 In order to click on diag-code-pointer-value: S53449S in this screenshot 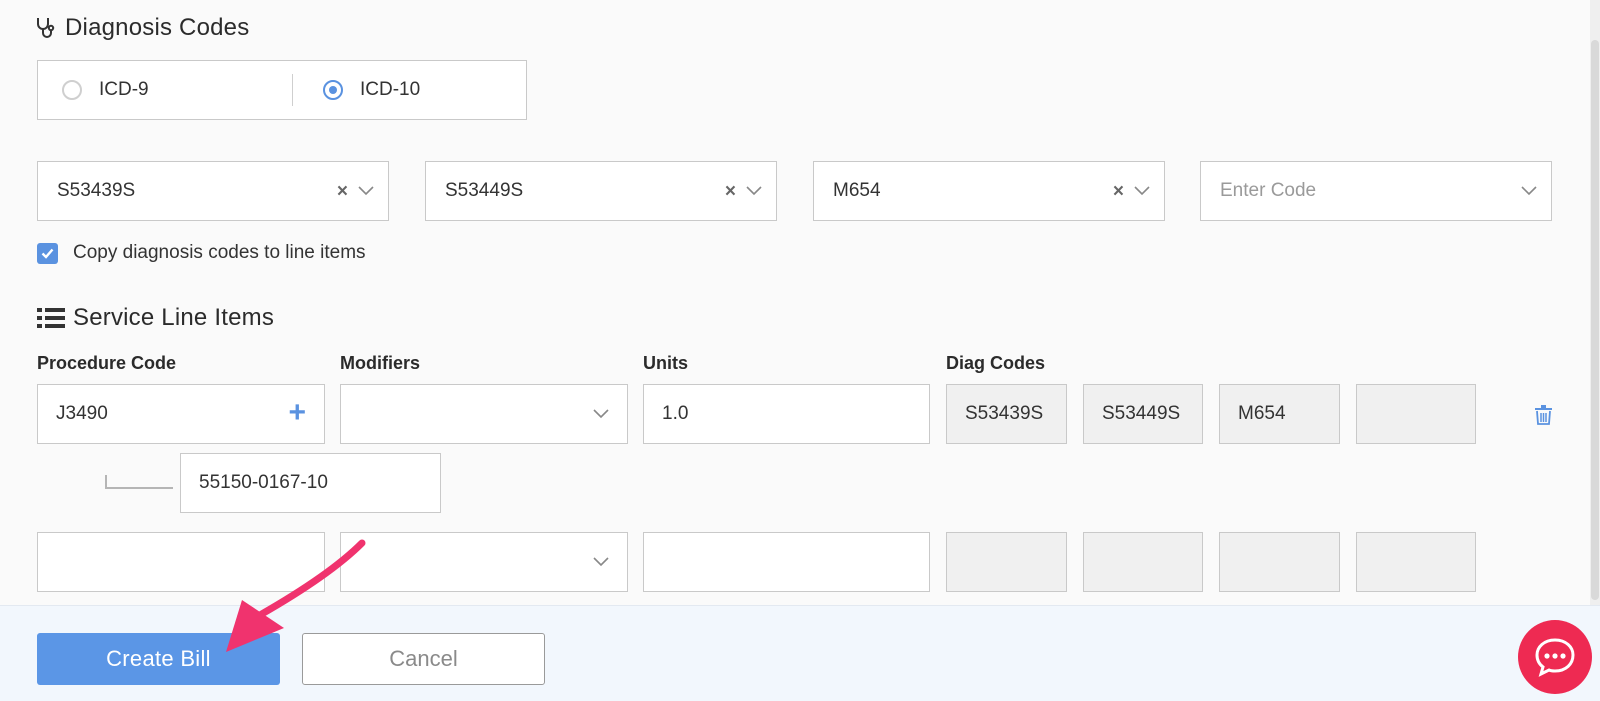, I will do `click(1141, 413)`.